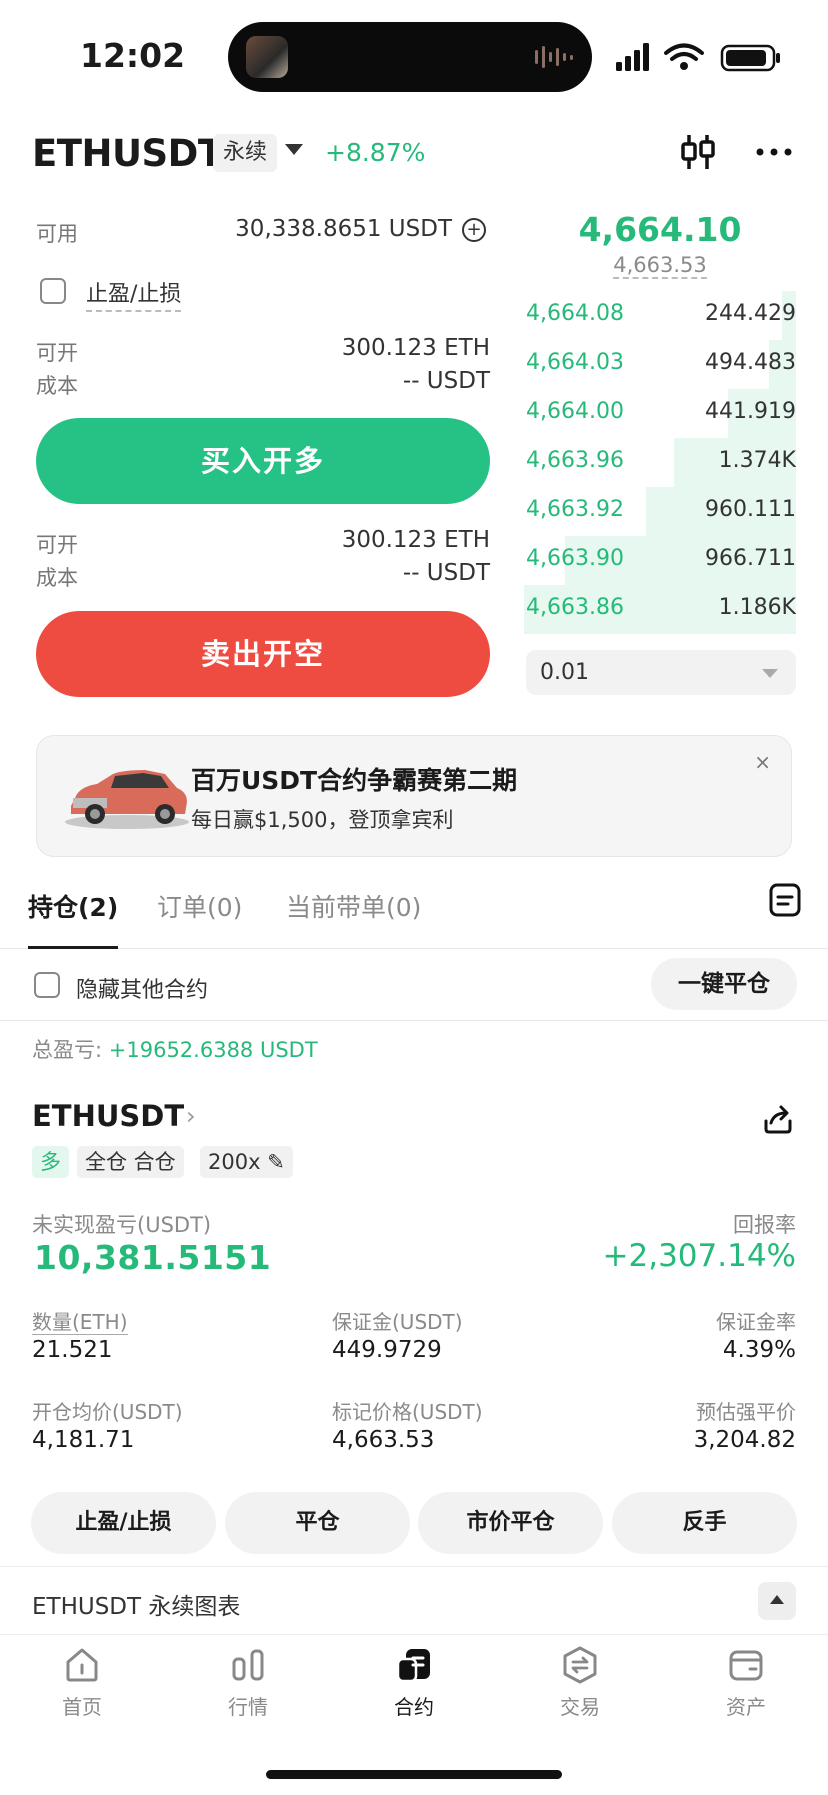  I want to click on sell-short-button: 卖出开空, so click(263, 654).